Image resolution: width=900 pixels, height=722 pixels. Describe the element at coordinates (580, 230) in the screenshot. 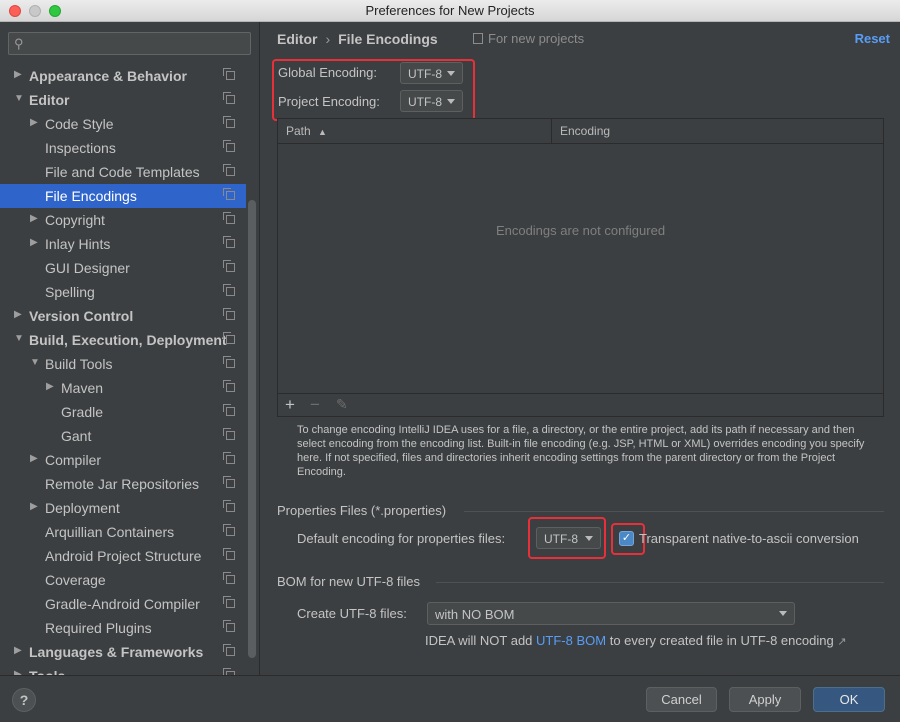

I see `table-empty-text: Encodings are not configured` at that location.